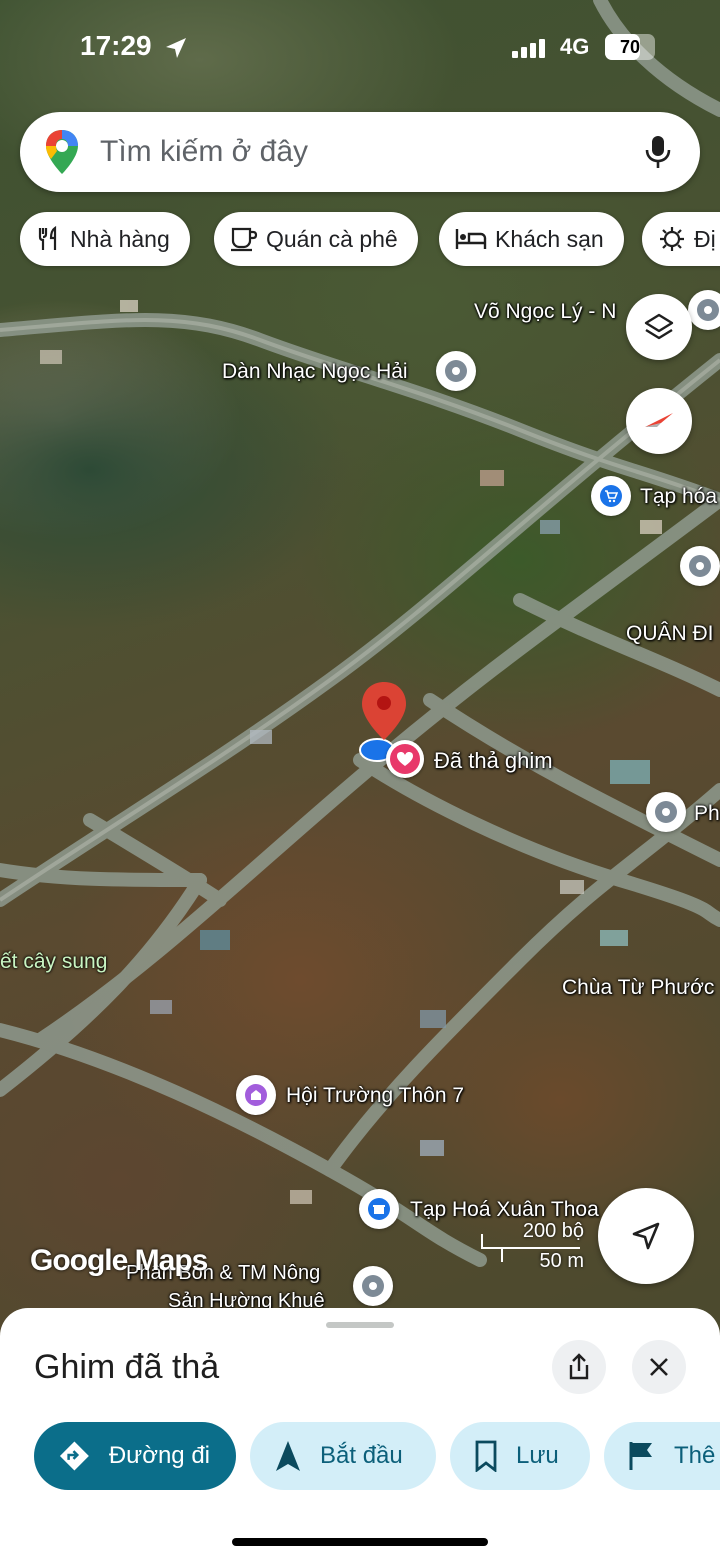 The image size is (720, 1560). I want to click on poi-label-tap-hoa-xuan: Tạp Hoá Xuân Thoa, so click(504, 1210).